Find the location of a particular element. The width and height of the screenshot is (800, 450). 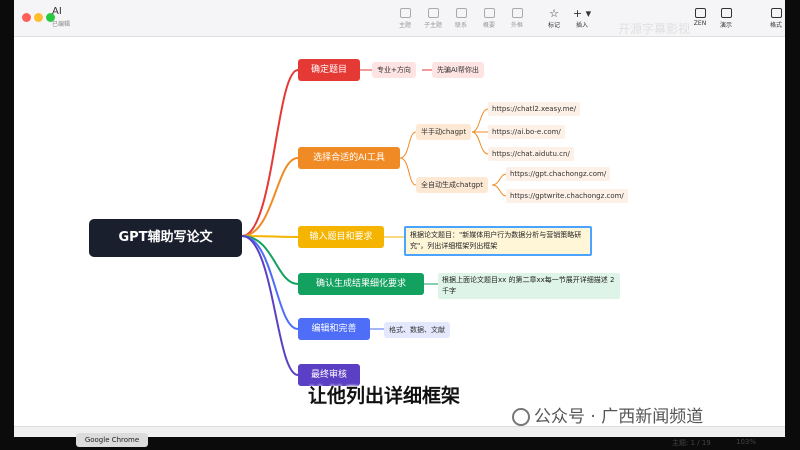

root-topic: GPT辅助写论文 is located at coordinates (165, 238).